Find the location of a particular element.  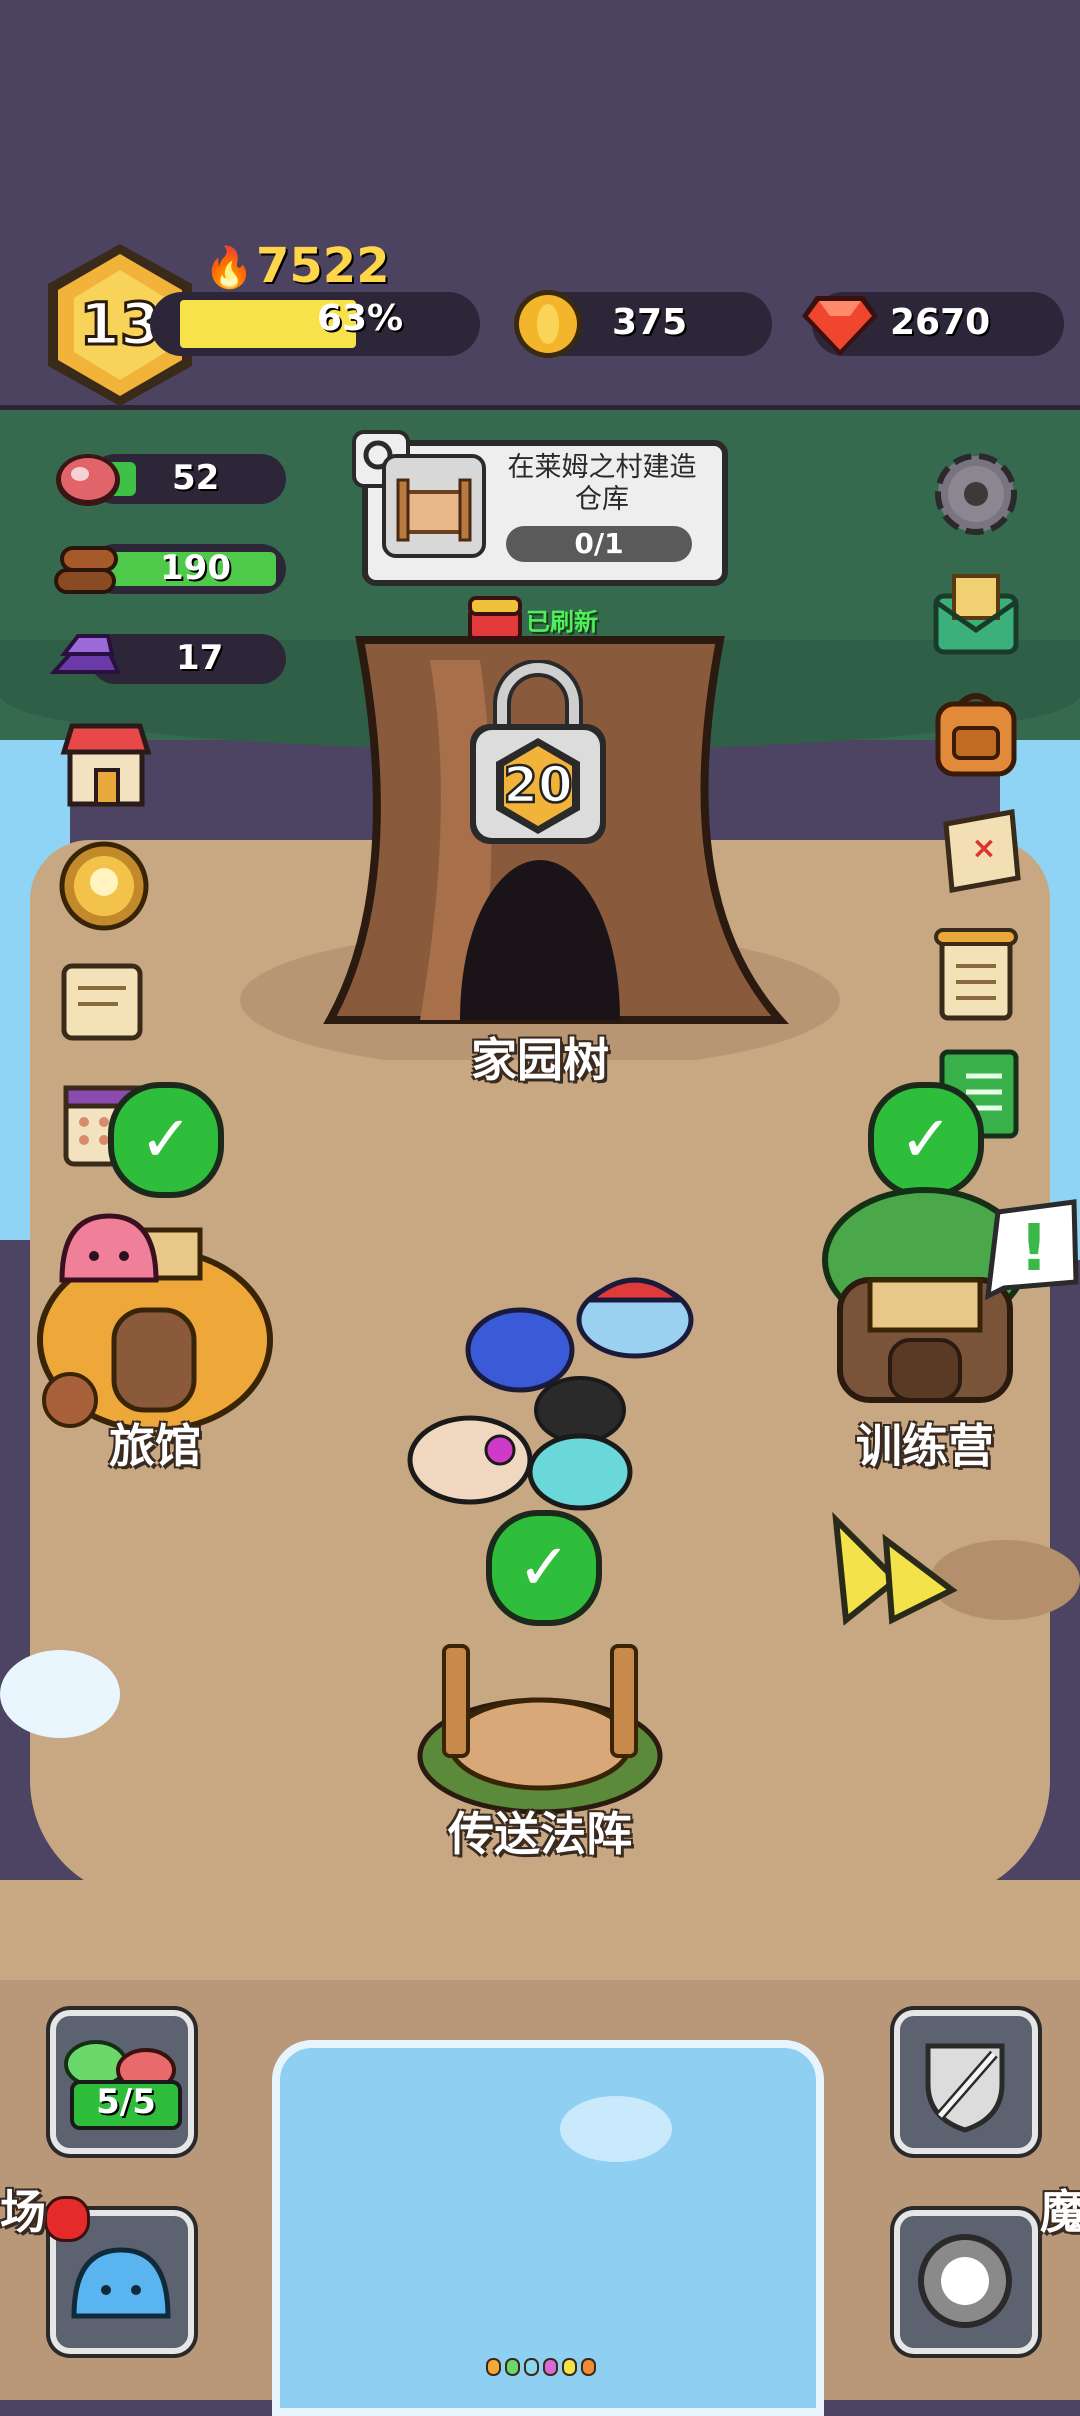

shop-icon is located at coordinates (106, 764).